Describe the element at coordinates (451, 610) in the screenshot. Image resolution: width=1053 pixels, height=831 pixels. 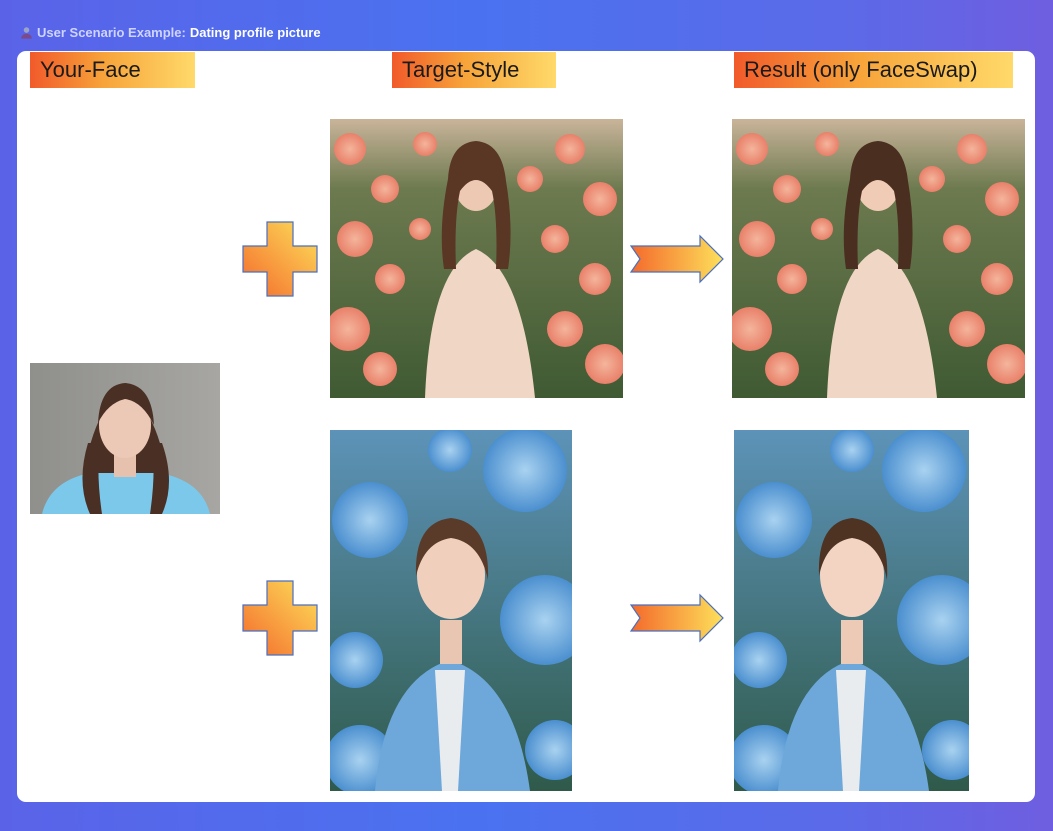
I see `target-style-photo-blue-flowers` at that location.